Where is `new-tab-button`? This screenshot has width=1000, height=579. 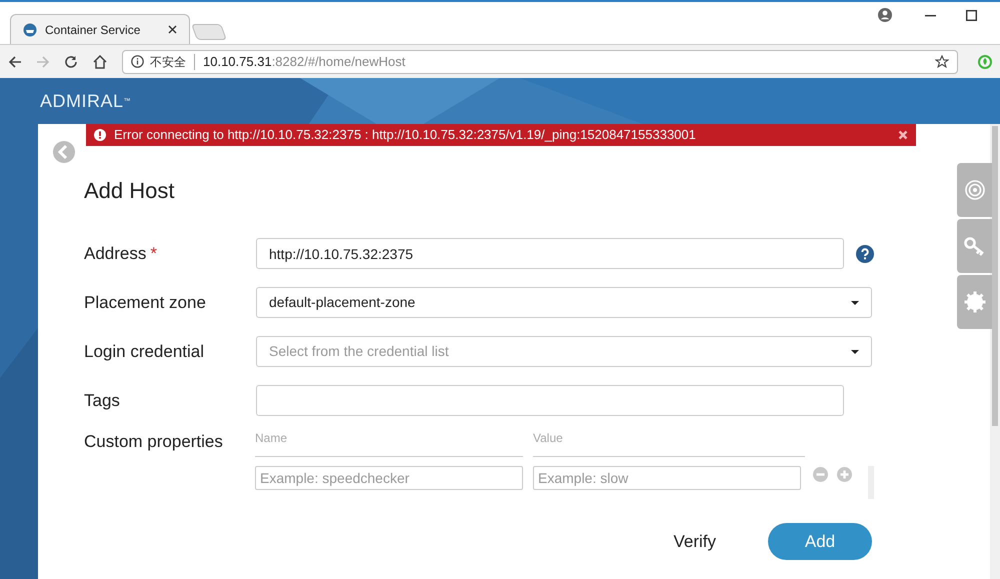
new-tab-button is located at coordinates (209, 32).